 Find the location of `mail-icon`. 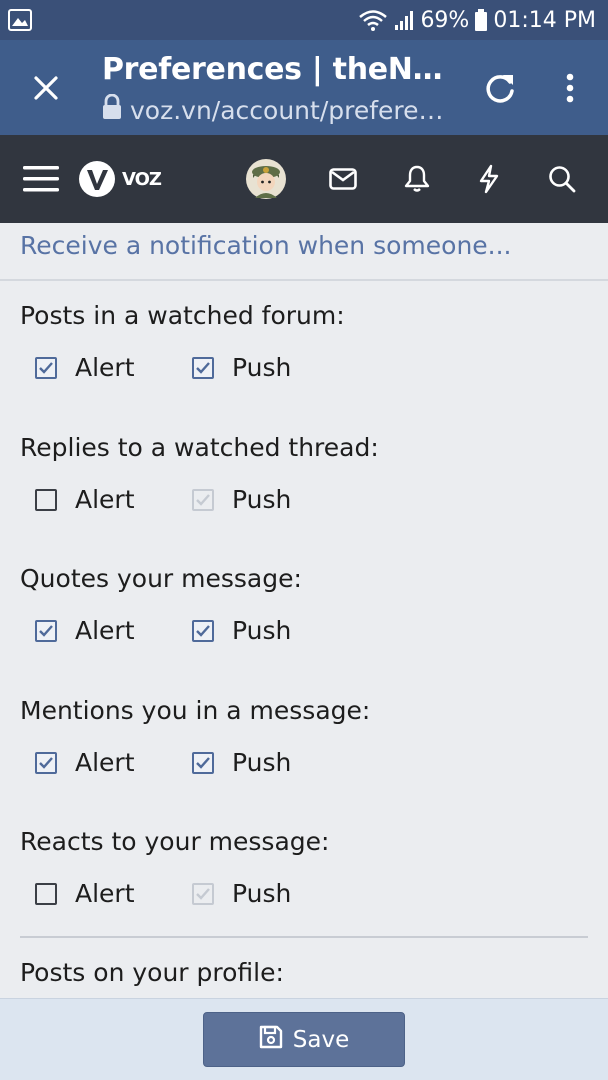

mail-icon is located at coordinates (343, 179).